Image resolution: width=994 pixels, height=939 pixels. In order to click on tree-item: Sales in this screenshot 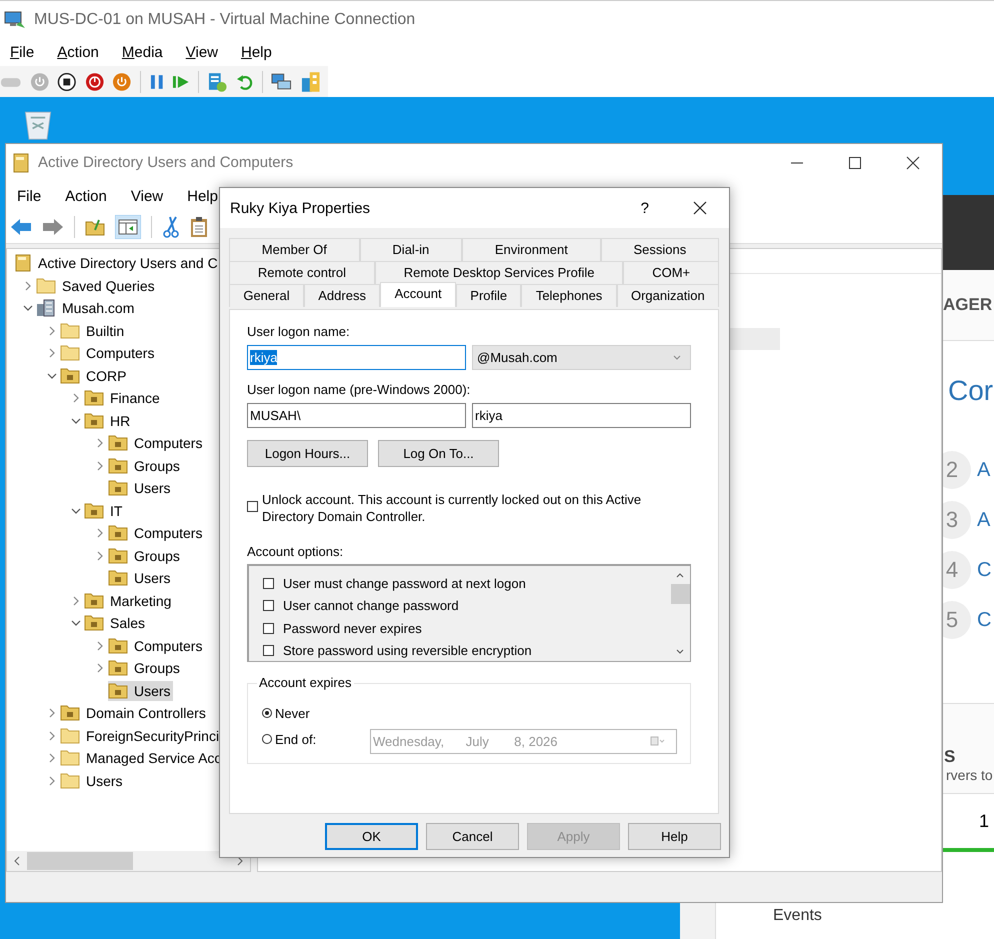, I will do `click(116, 623)`.